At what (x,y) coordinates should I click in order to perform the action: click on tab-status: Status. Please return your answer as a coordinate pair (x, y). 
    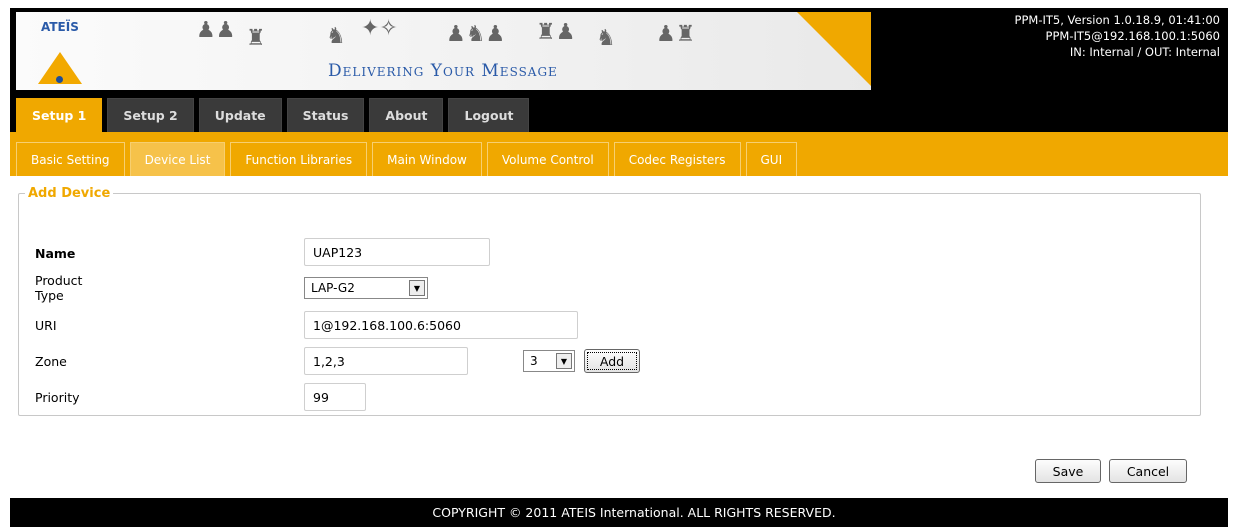
    Looking at the image, I should click on (325, 115).